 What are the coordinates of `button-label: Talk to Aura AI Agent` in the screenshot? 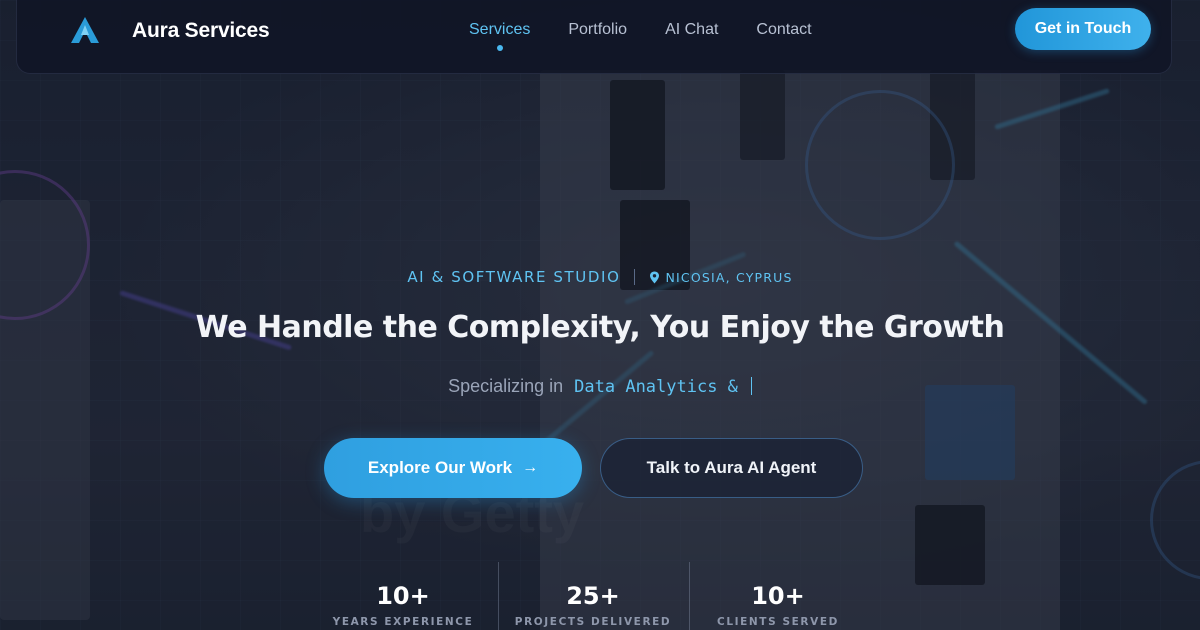 It's located at (731, 467).